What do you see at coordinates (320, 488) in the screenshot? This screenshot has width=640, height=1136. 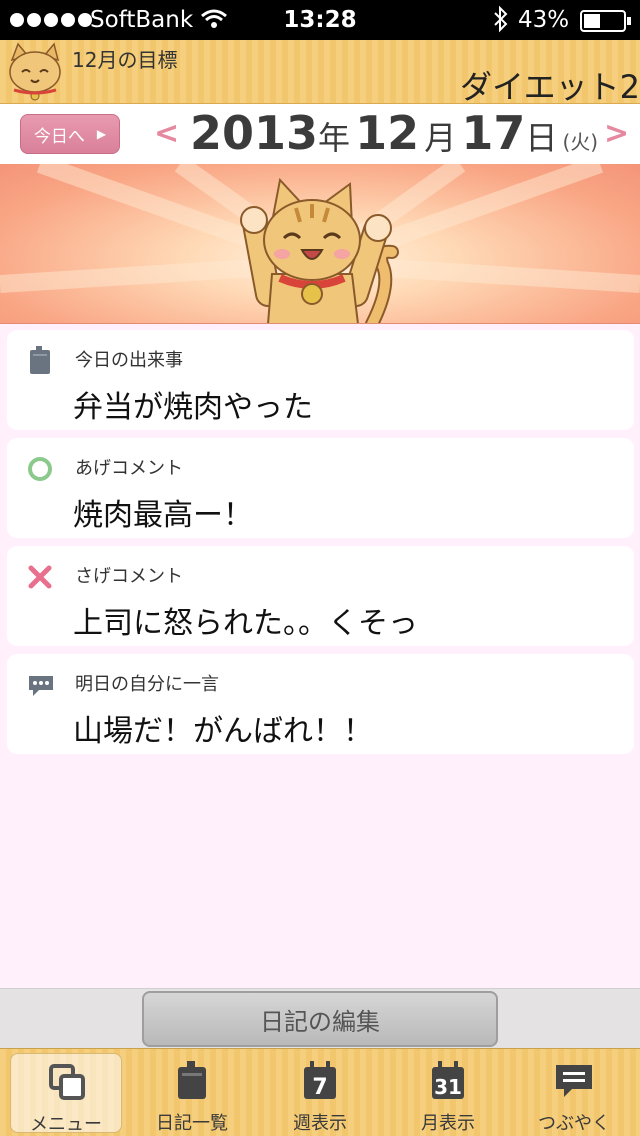 I see `entry-up-comment: あげコメント 焼肉最高ー！` at bounding box center [320, 488].